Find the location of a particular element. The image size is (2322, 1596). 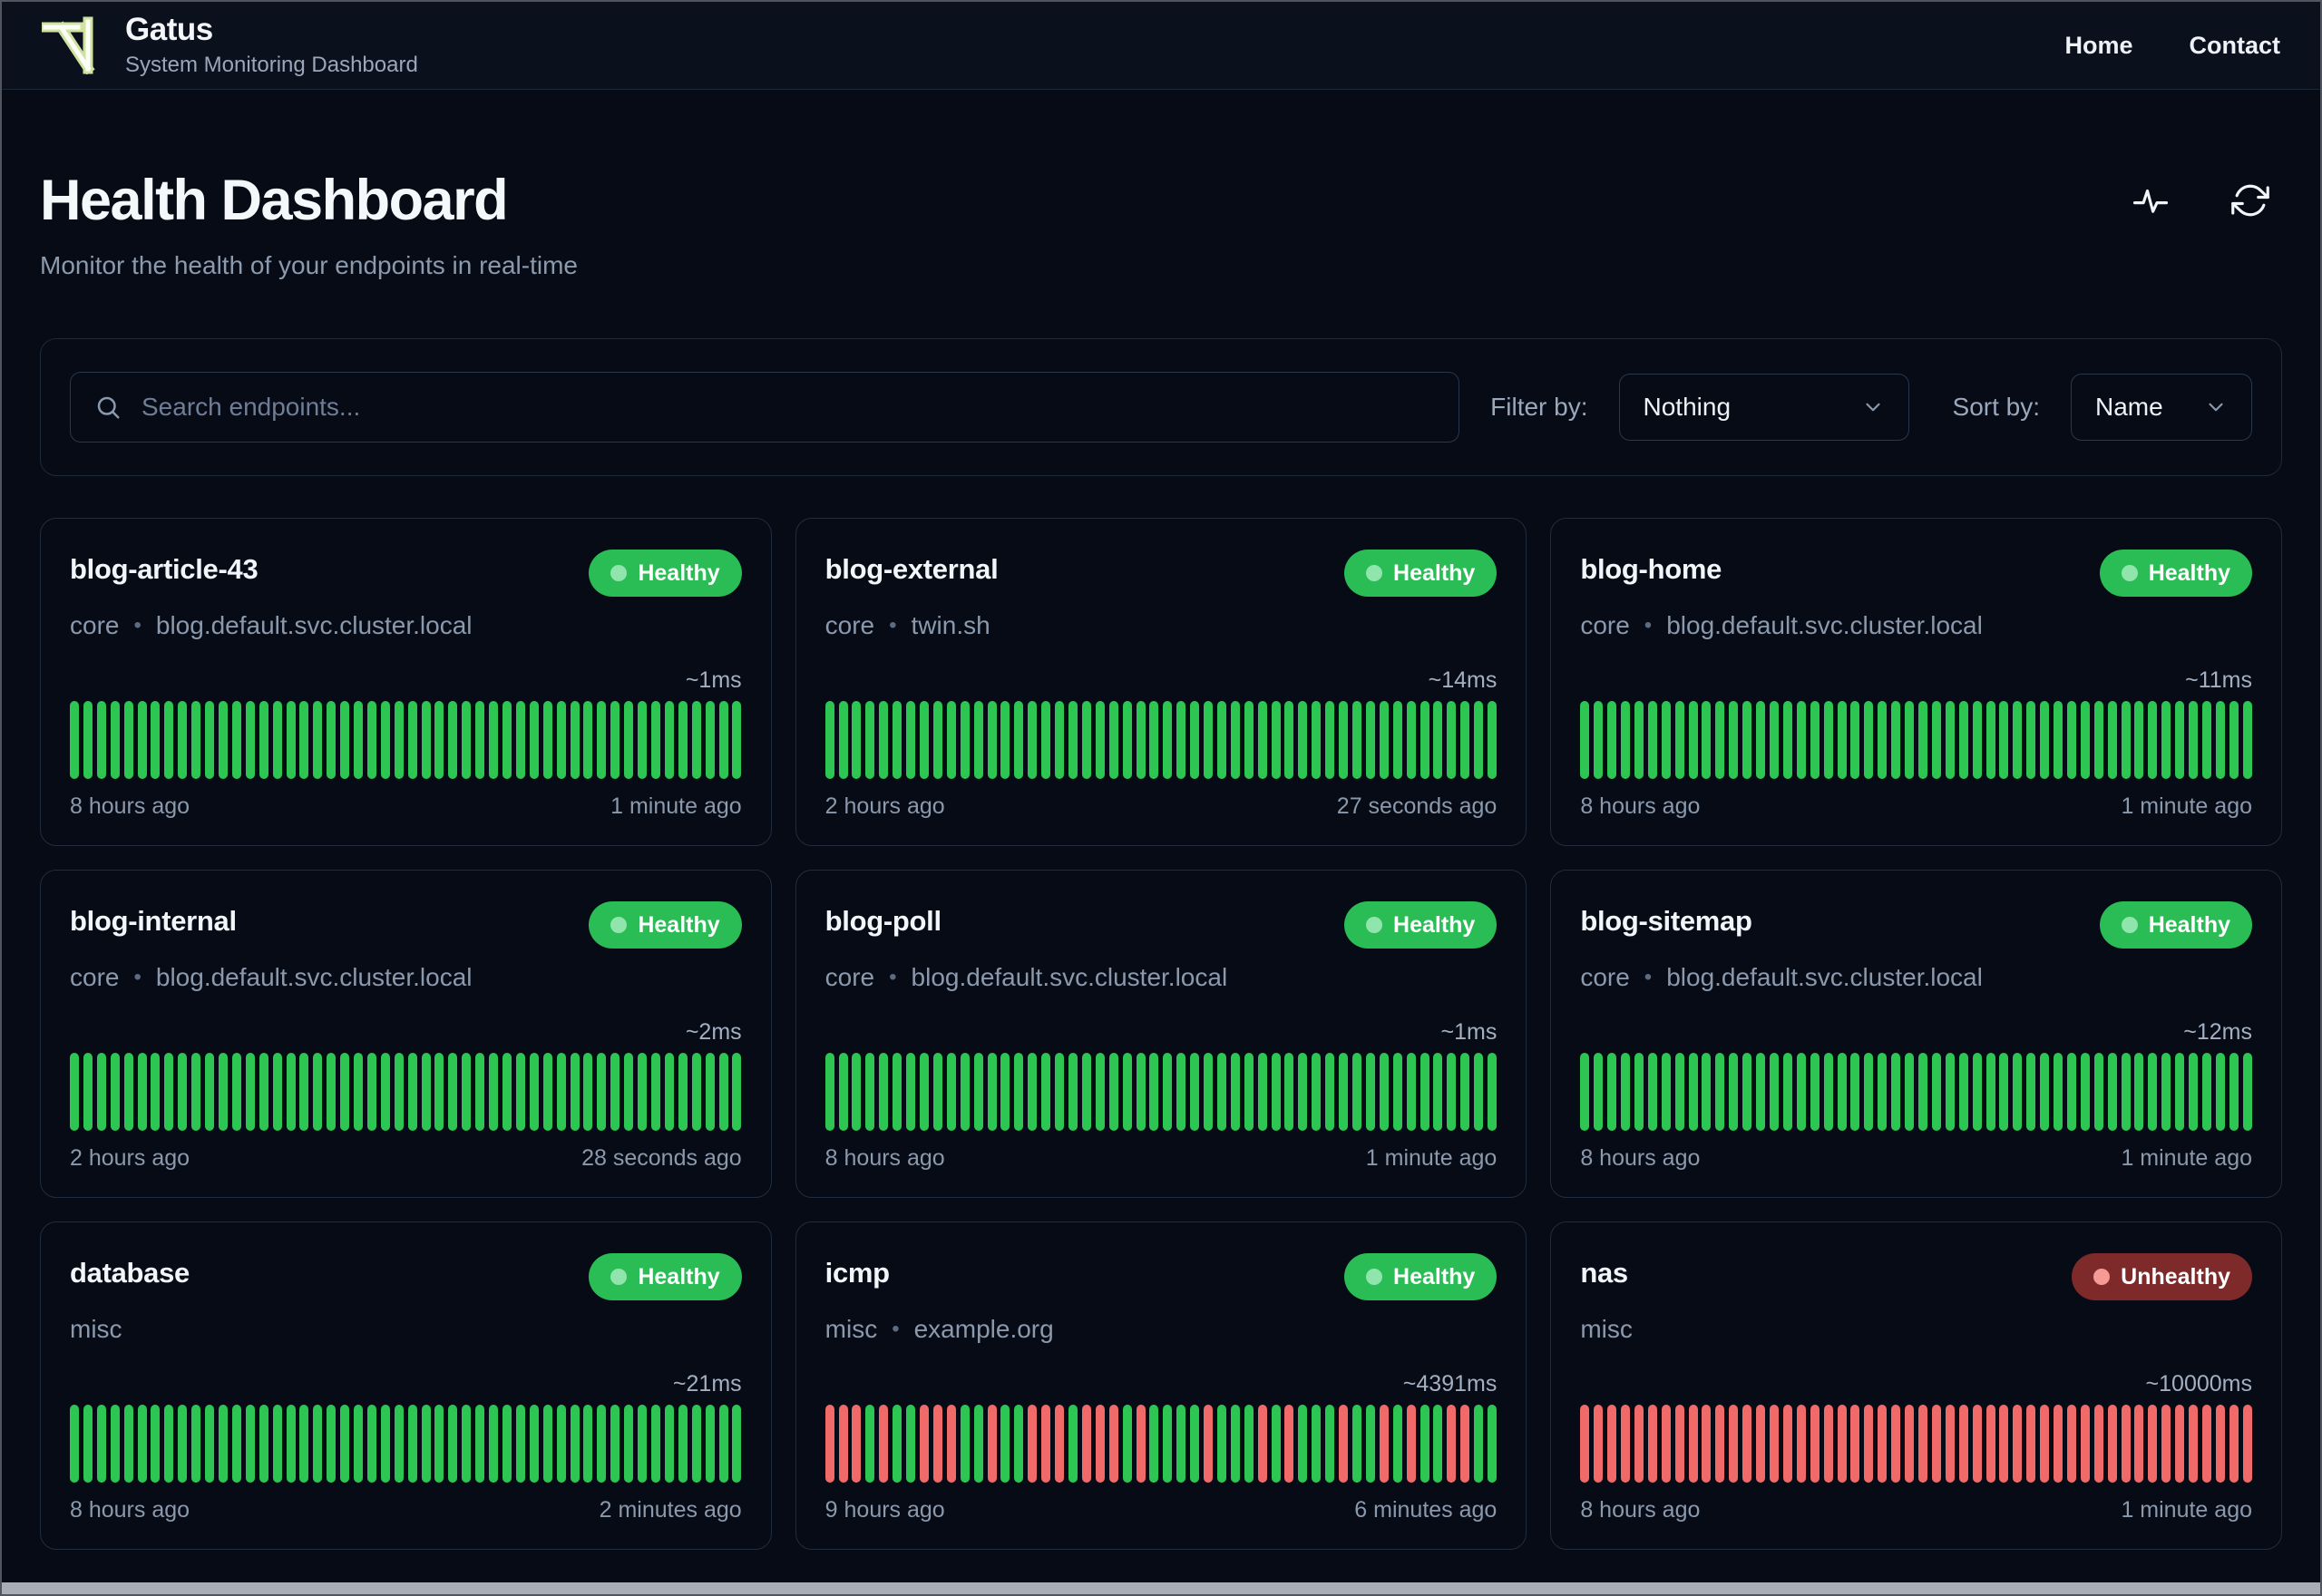

activity-icon is located at coordinates (2151, 200).